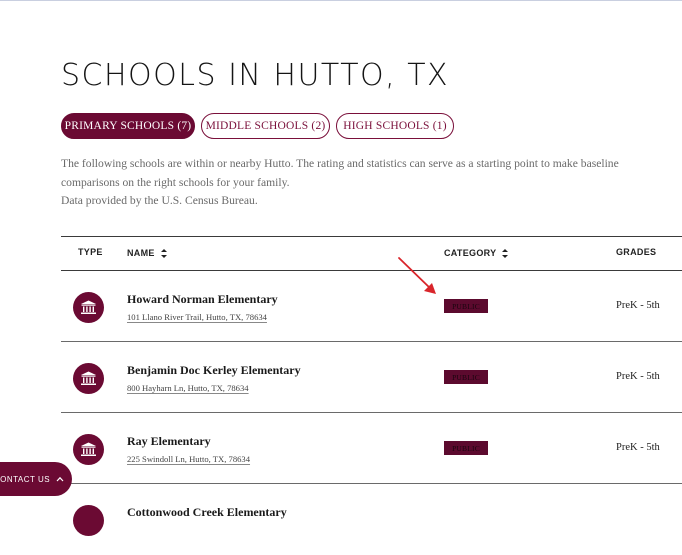  What do you see at coordinates (141, 253) in the screenshot?
I see `header-name-label: NAME` at bounding box center [141, 253].